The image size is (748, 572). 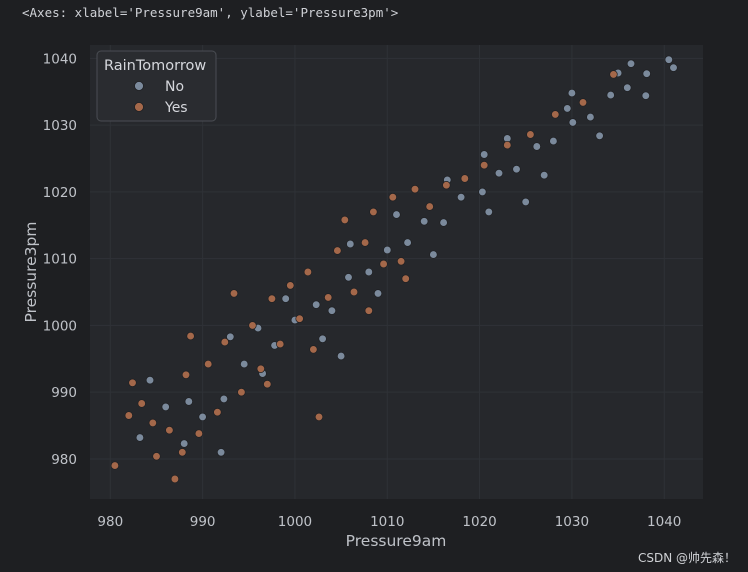 I want to click on legend-marker-no, so click(x=139, y=86).